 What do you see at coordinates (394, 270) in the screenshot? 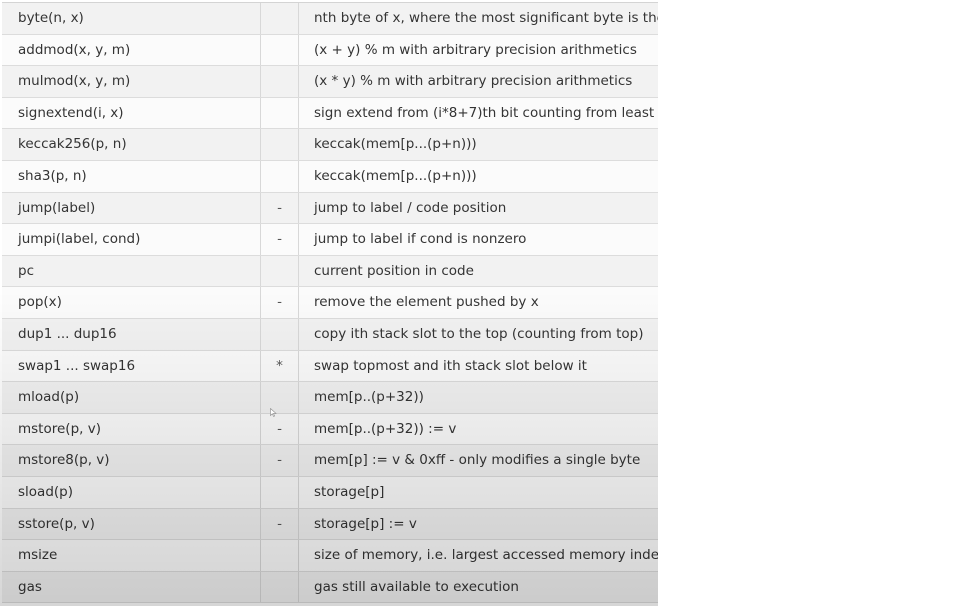
I see `explanation-cell: current position in code` at bounding box center [394, 270].